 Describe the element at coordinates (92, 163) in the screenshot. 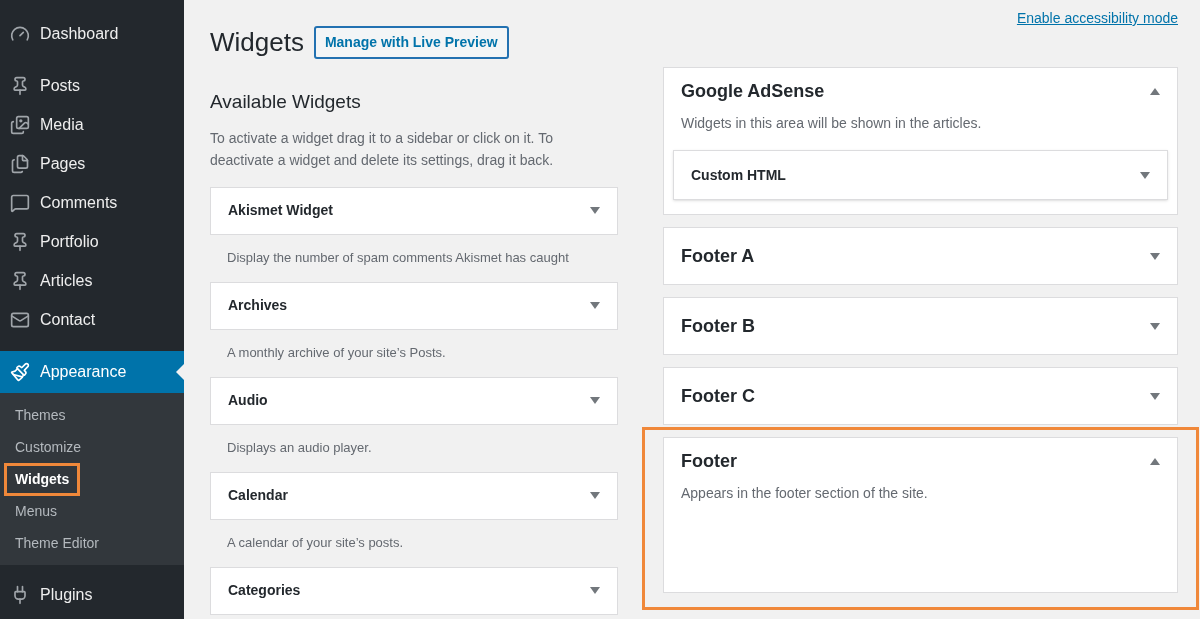

I see `sidebar-item: Pages` at that location.